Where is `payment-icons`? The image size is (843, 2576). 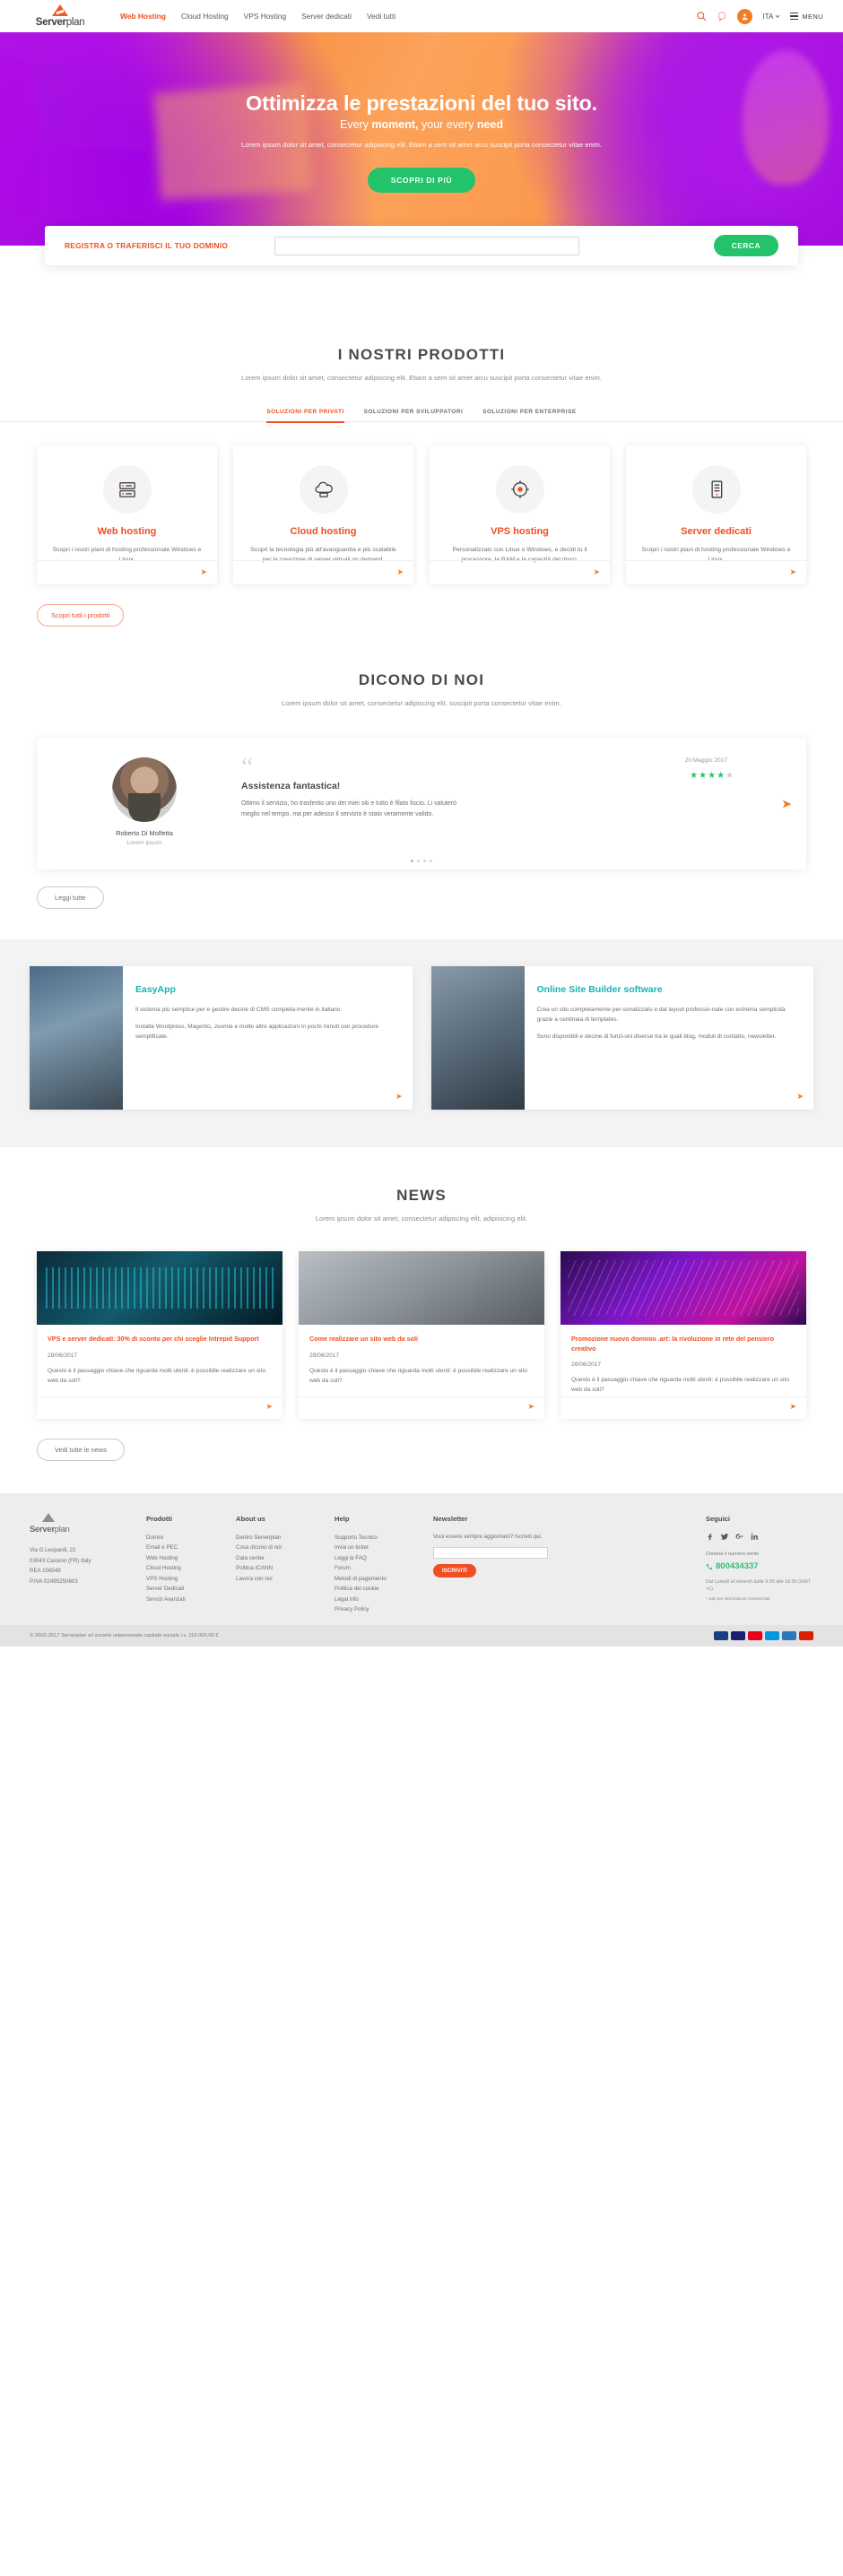 payment-icons is located at coordinates (764, 1636).